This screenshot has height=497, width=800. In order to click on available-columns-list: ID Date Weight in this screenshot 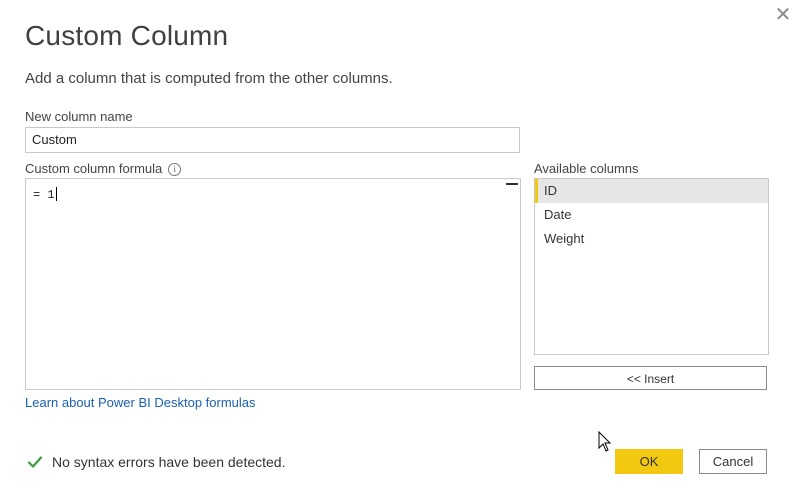, I will do `click(651, 266)`.